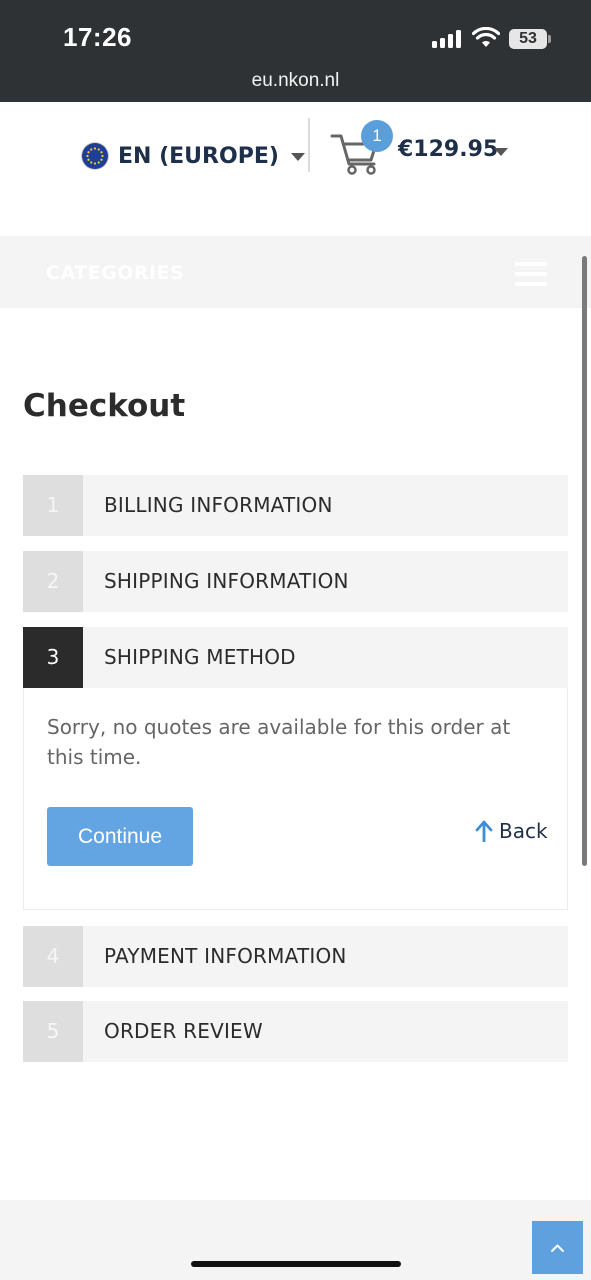 This screenshot has width=591, height=1280. Describe the element at coordinates (198, 156) in the screenshot. I see `language-label: EN (EUROPE)` at that location.